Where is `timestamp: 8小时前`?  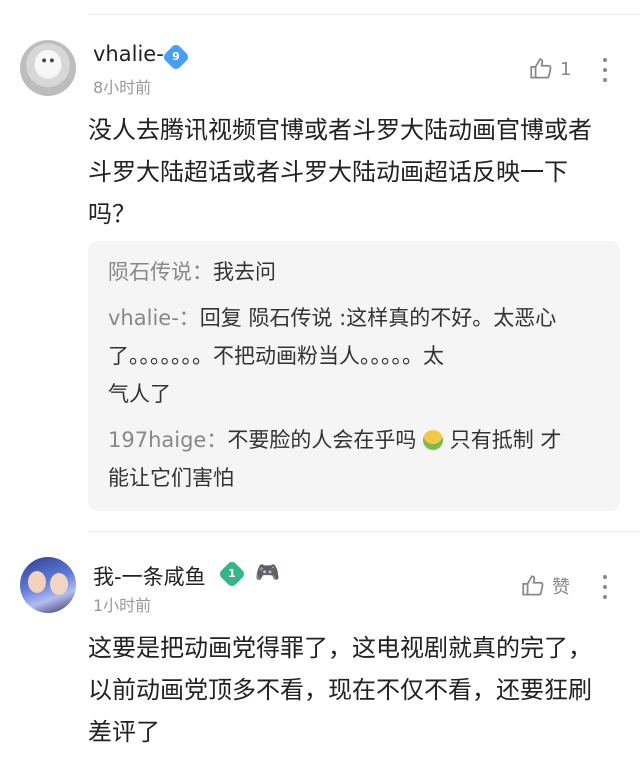
timestamp: 8小时前 is located at coordinates (122, 87).